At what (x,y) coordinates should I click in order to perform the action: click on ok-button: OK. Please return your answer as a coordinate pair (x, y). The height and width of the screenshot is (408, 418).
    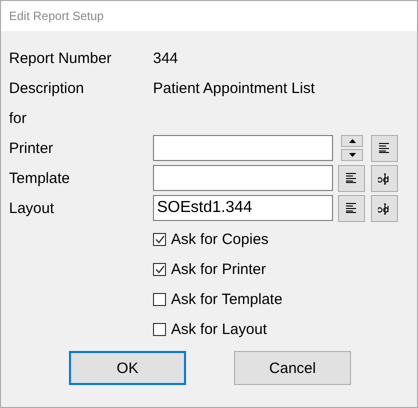
    Looking at the image, I should click on (127, 368).